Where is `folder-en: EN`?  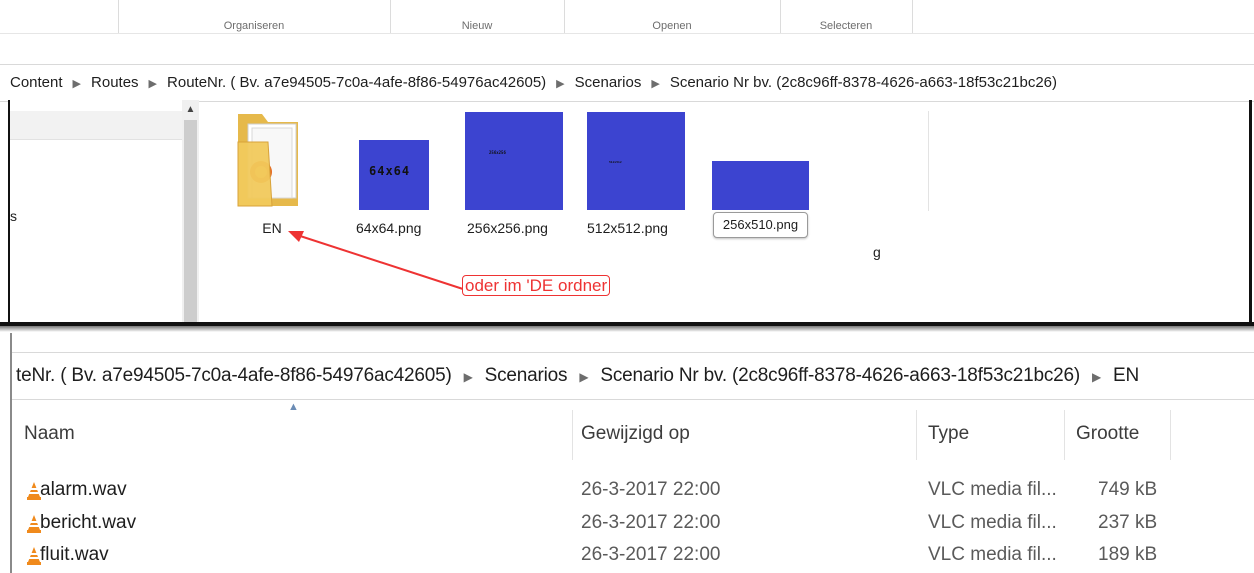 folder-en: EN is located at coordinates (272, 171).